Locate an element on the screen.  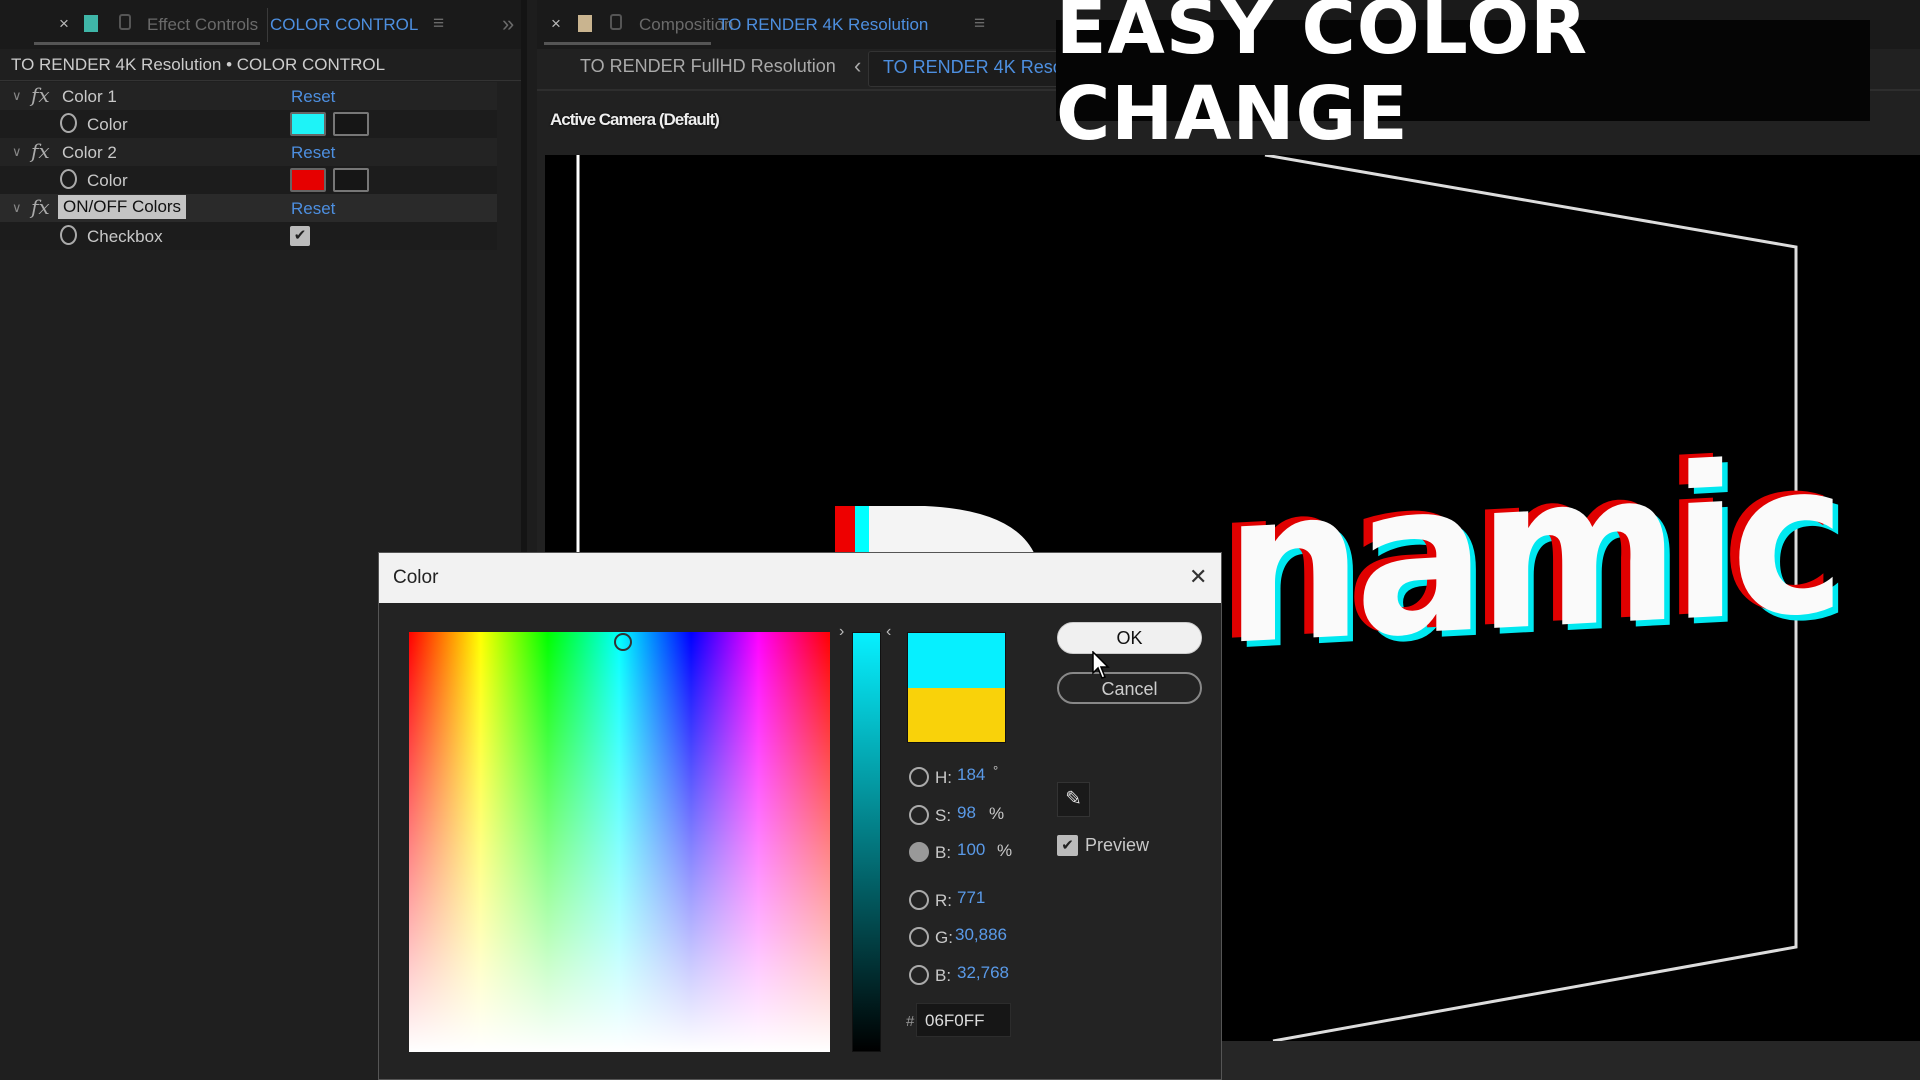
original-color is located at coordinates (956, 714).